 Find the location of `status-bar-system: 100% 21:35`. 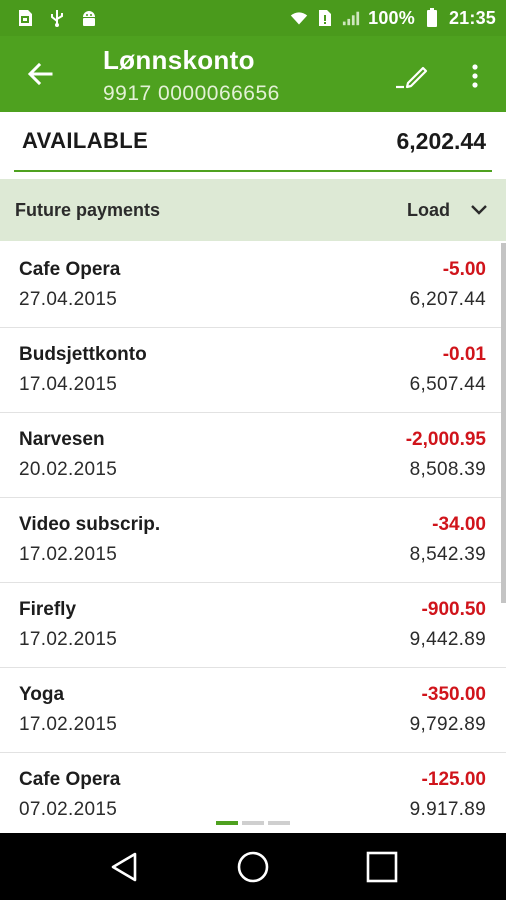

status-bar-system: 100% 21:35 is located at coordinates (393, 18).